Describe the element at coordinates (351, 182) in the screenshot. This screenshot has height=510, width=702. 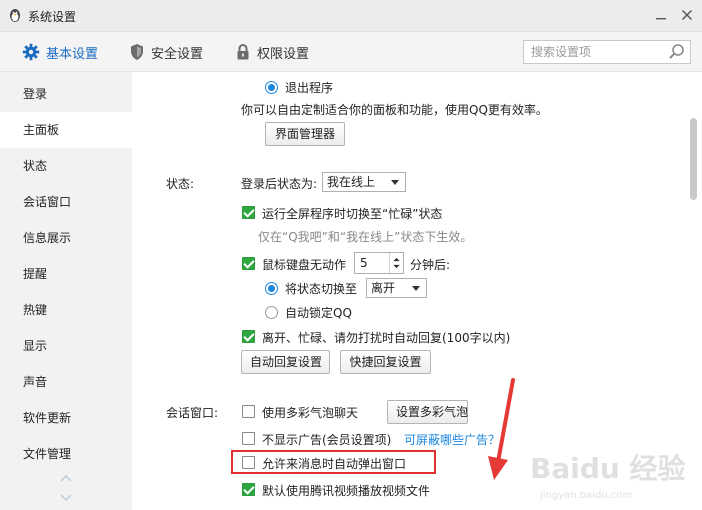
I see `after-login-status-value: 我在线上` at that location.